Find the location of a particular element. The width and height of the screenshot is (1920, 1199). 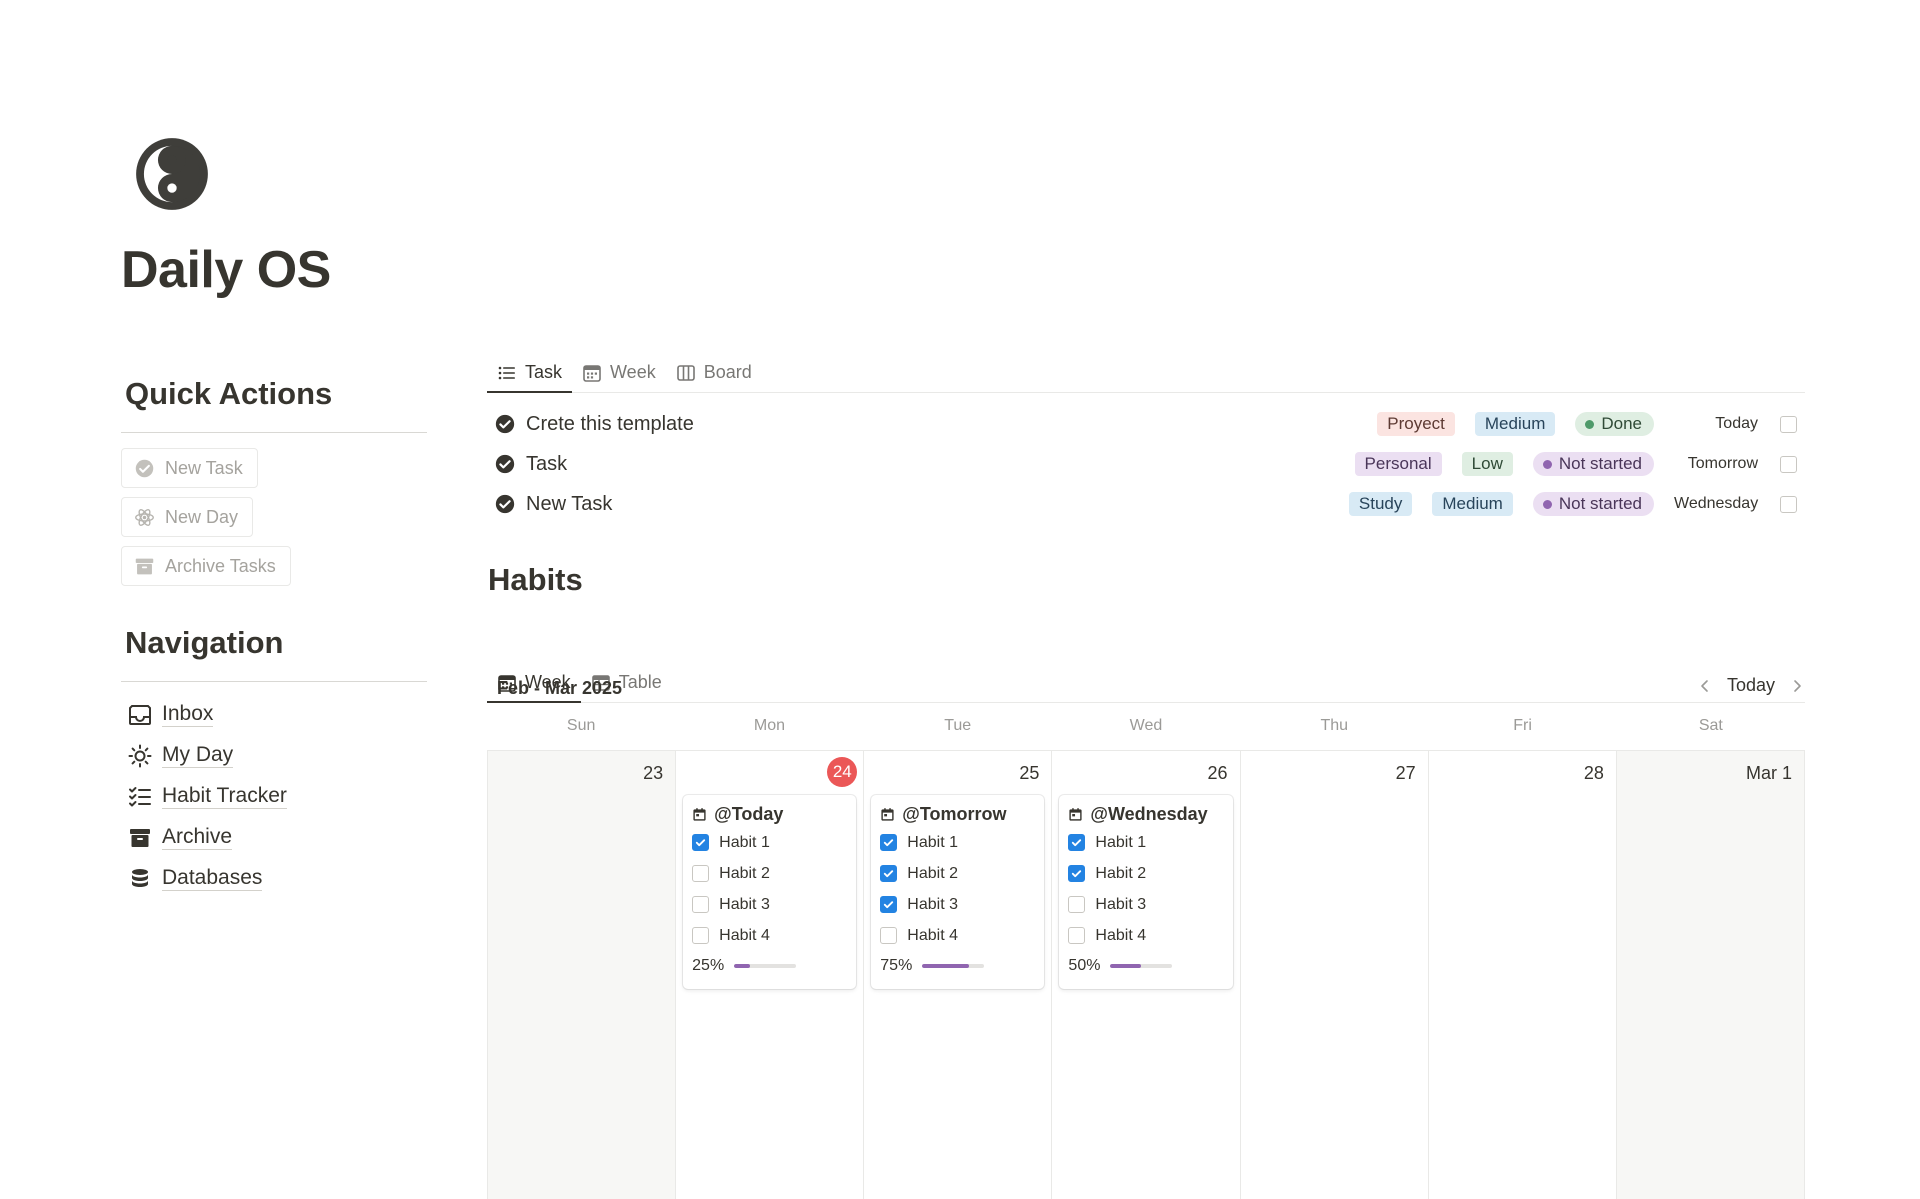

habit-day-card: @Today Habit 1 Habit 2 Habit 3 Habit 4 25% is located at coordinates (770, 892).